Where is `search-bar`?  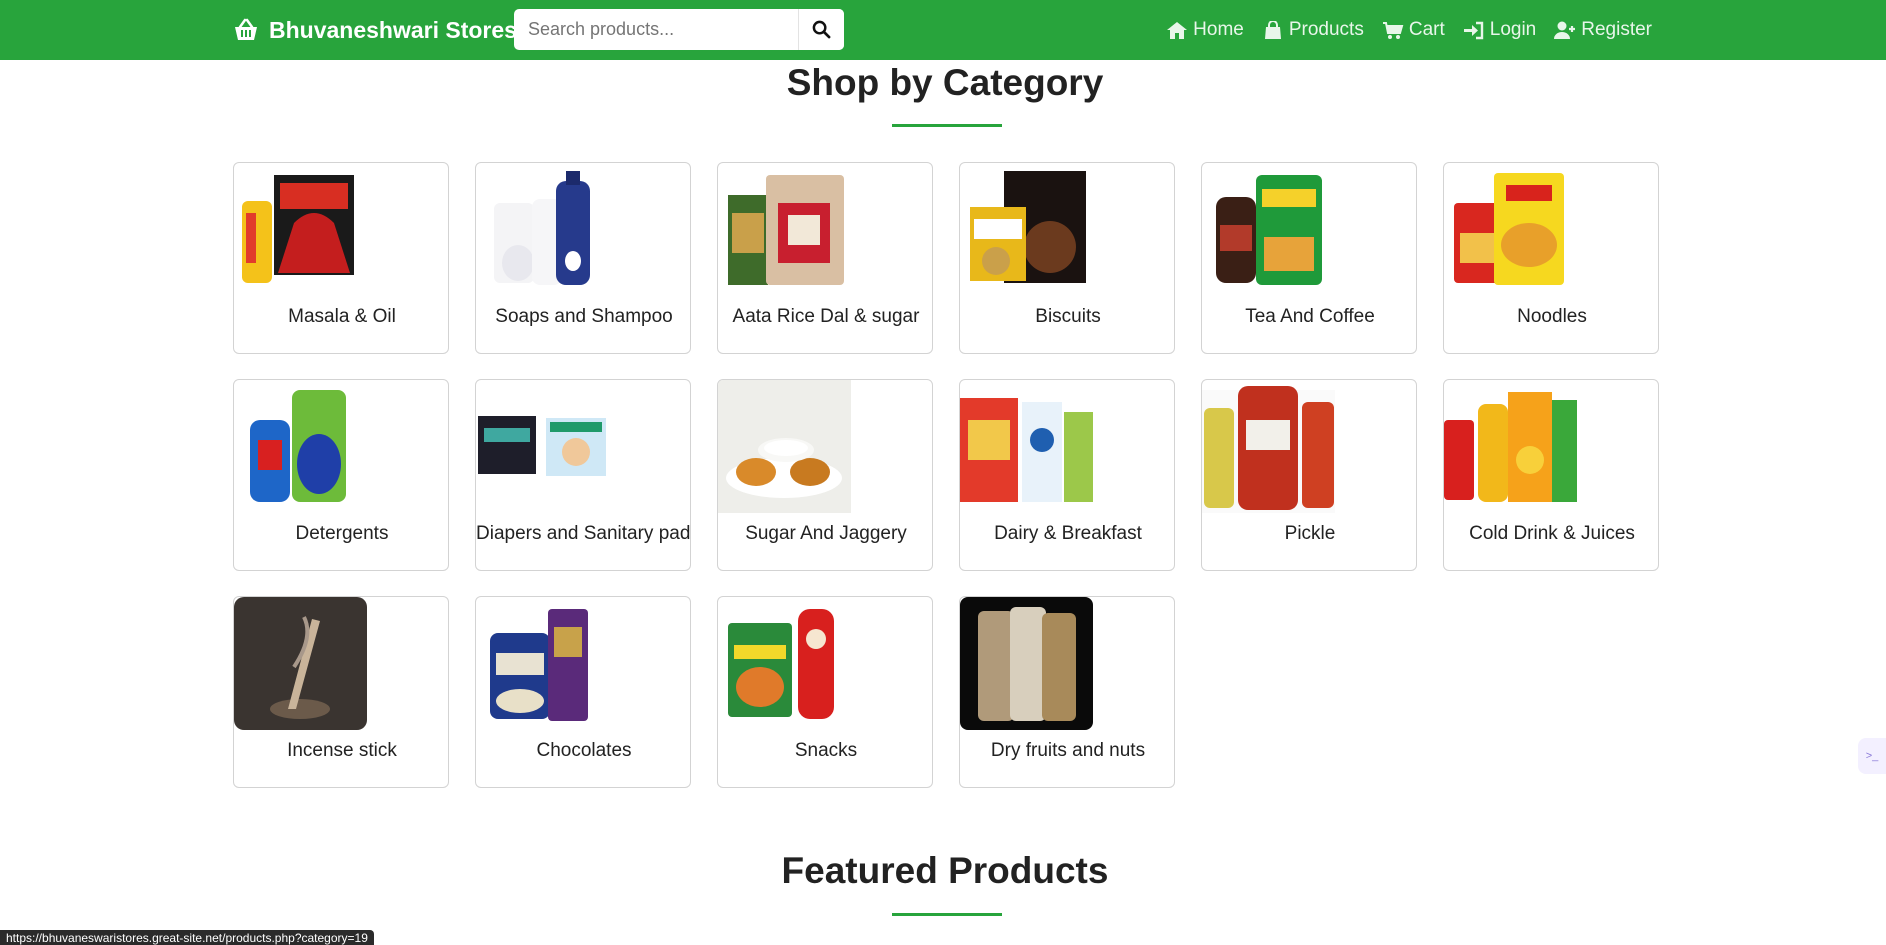 search-bar is located at coordinates (679, 29).